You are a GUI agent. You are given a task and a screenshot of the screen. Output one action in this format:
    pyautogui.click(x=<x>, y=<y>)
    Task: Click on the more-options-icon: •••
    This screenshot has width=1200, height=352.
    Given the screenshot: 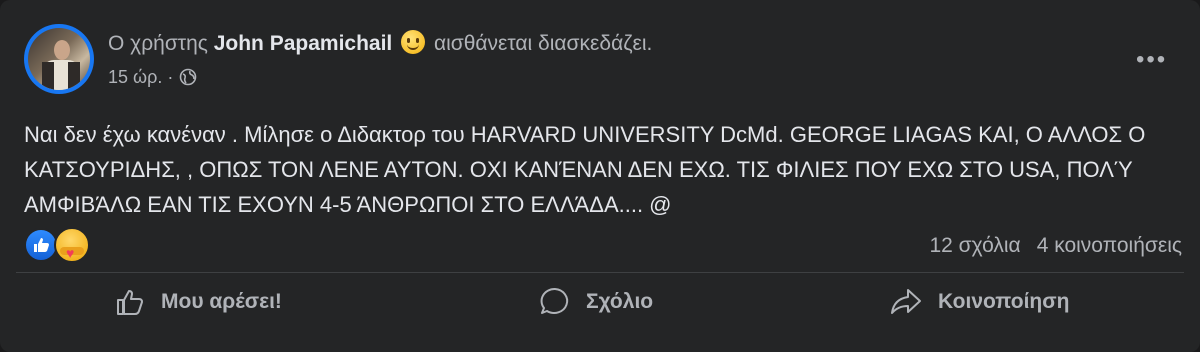 What is the action you would take?
    pyautogui.click(x=1151, y=60)
    